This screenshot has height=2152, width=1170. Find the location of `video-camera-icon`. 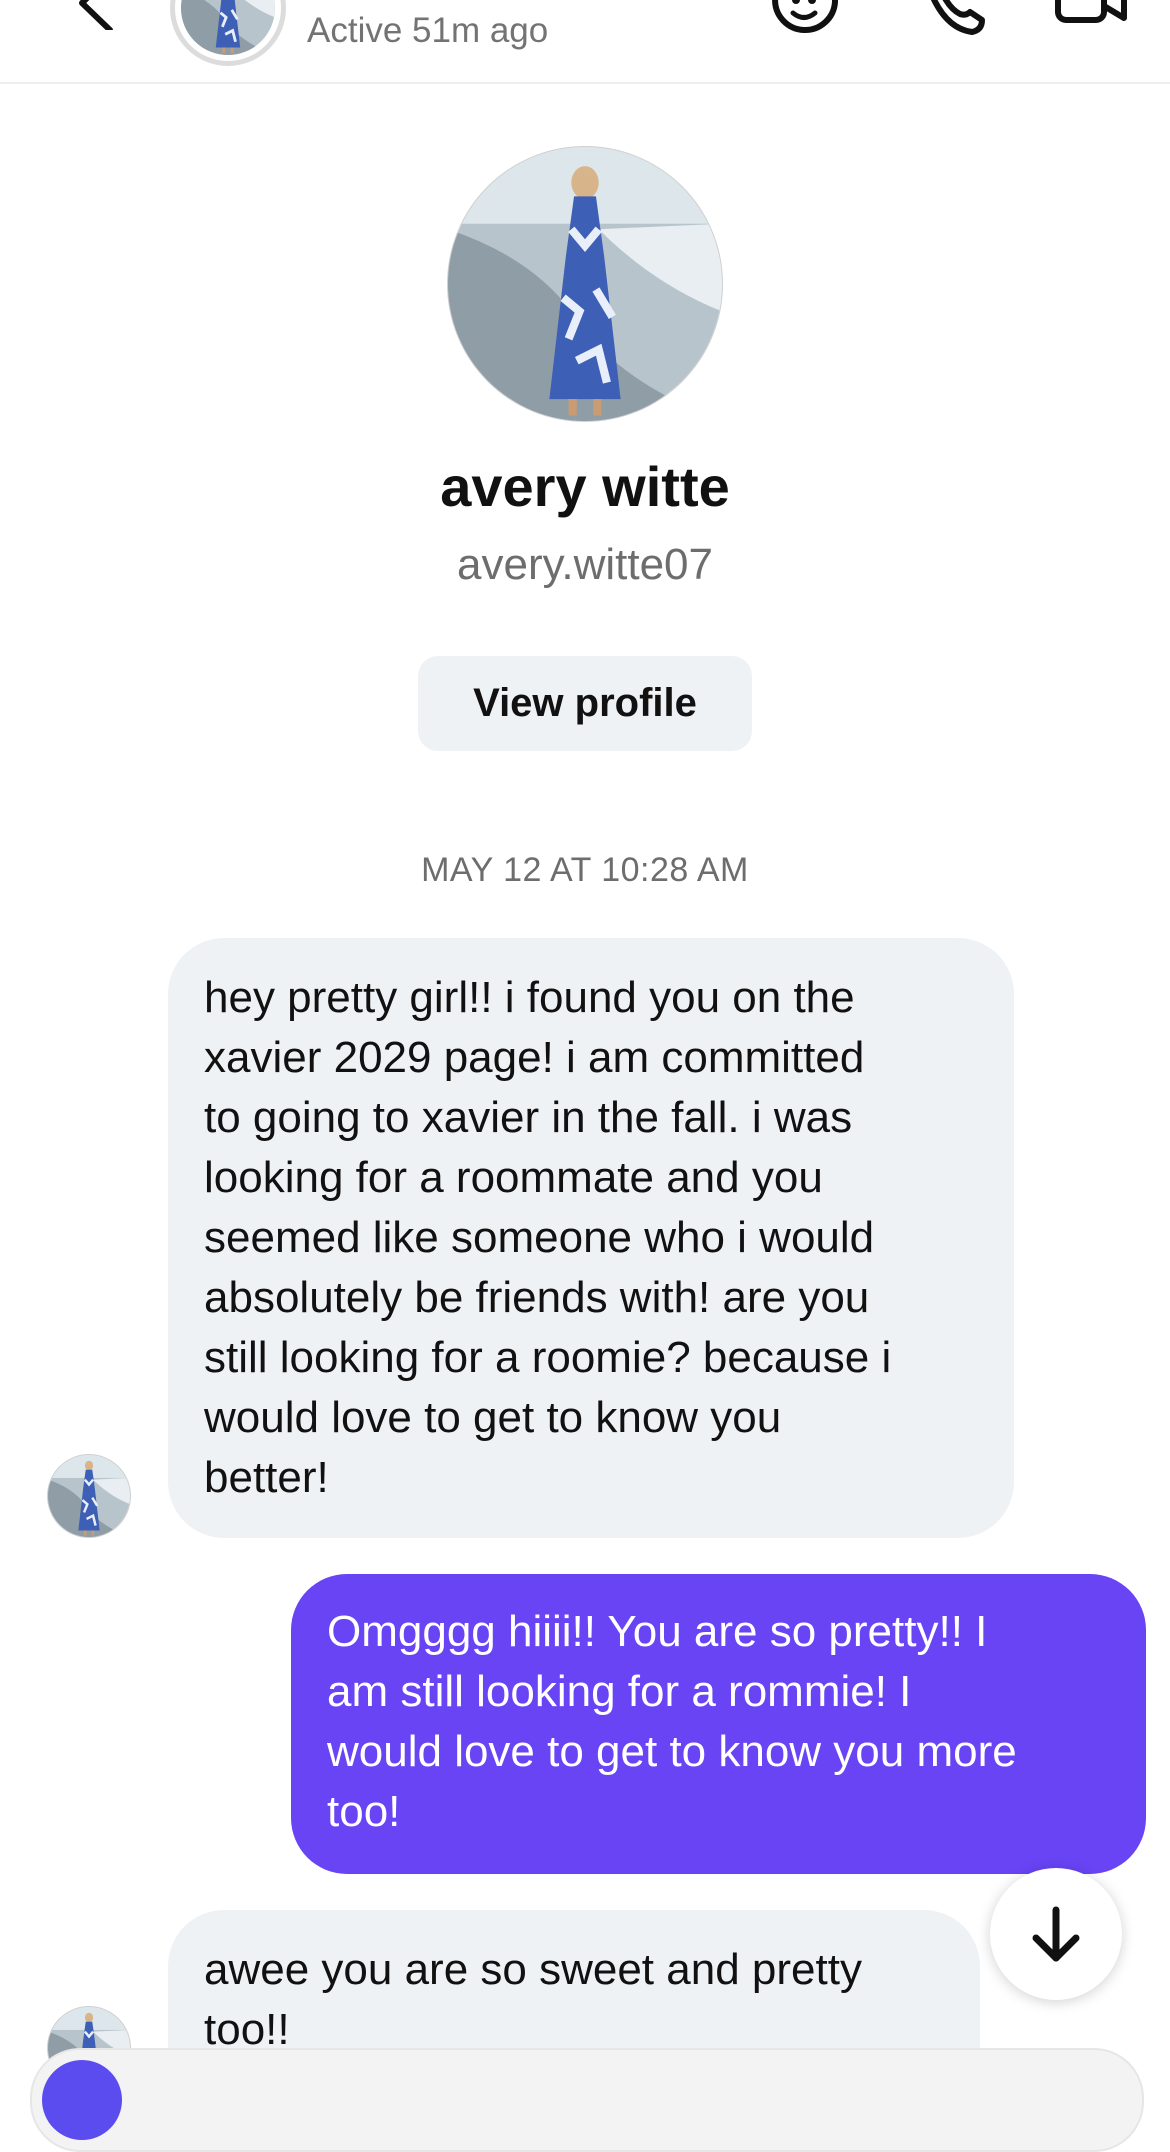

video-camera-icon is located at coordinates (1090, 20).